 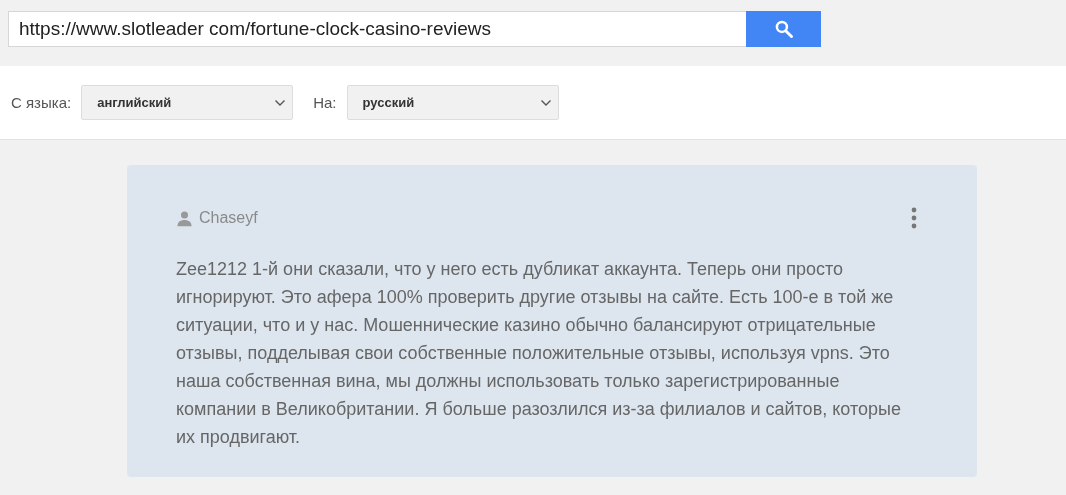 What do you see at coordinates (377, 29) in the screenshot?
I see `url-field: https://www.slotleader com/fortune-clock-casino-reviews` at bounding box center [377, 29].